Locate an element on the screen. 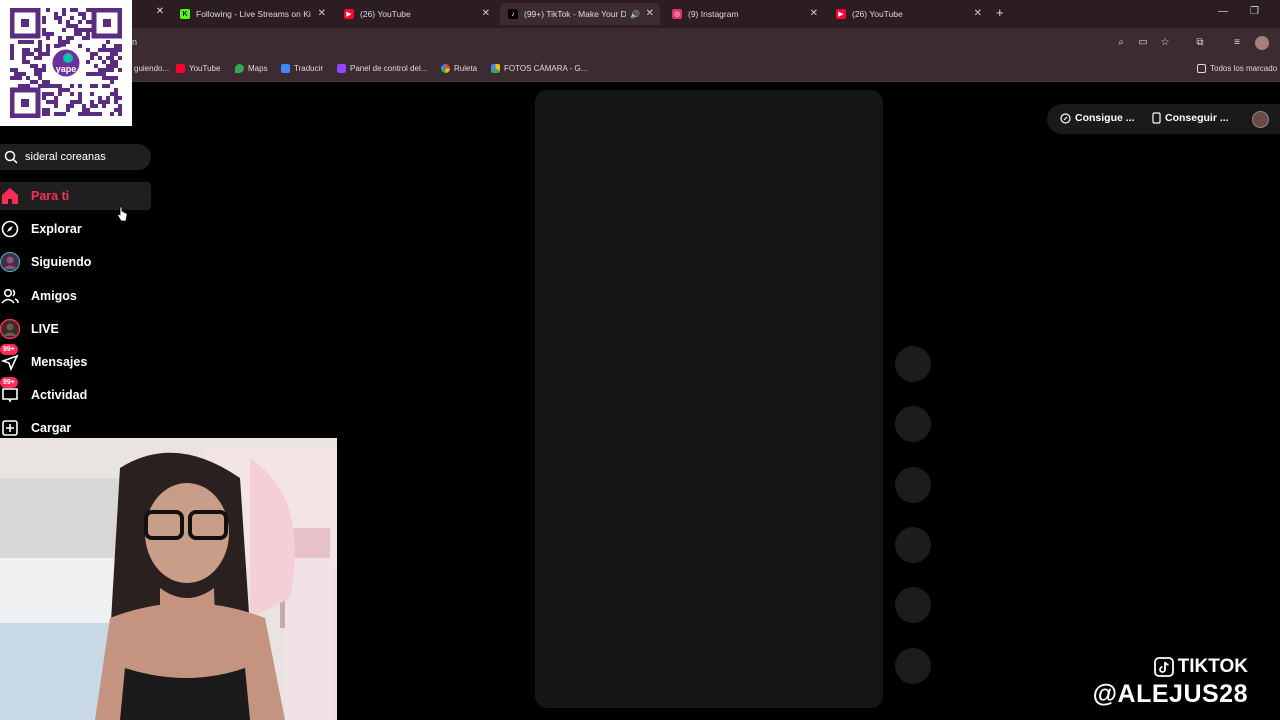 The width and height of the screenshot is (1280, 720). sidebar-item-siguiendo: Siguiendo is located at coordinates (75, 262).